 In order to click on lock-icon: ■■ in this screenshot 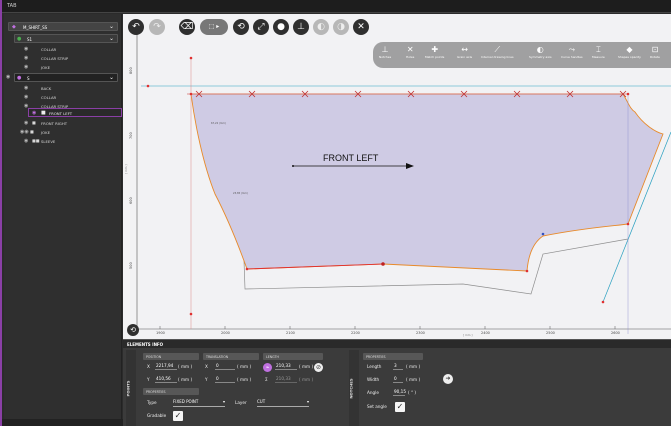, I will do `click(36, 140)`.